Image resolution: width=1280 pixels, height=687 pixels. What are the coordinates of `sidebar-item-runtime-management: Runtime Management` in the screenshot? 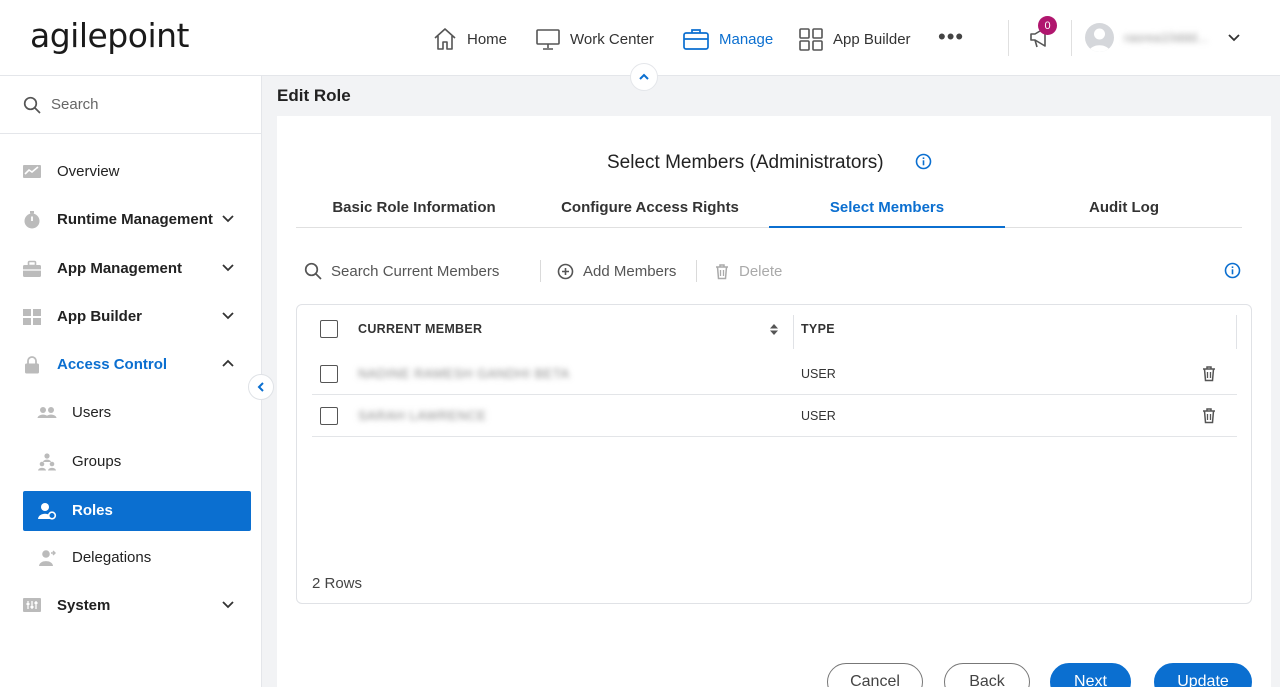 It's located at (130, 220).